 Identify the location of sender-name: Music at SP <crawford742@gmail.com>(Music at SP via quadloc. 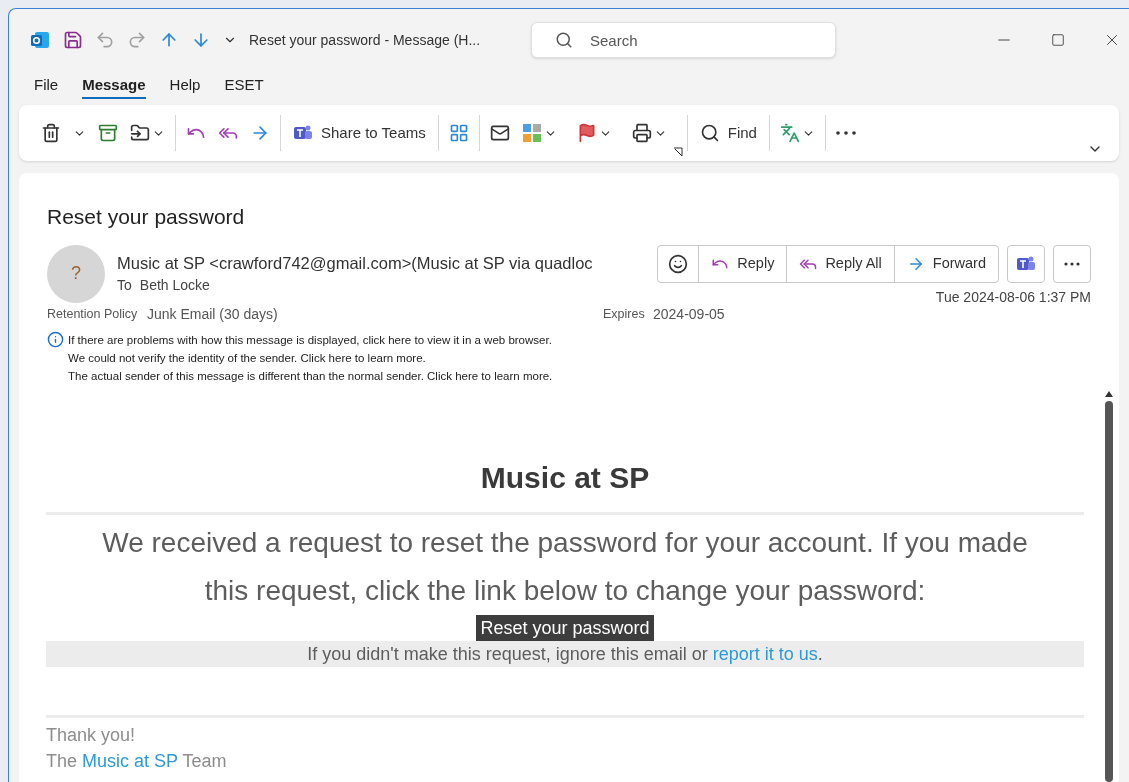
(355, 263).